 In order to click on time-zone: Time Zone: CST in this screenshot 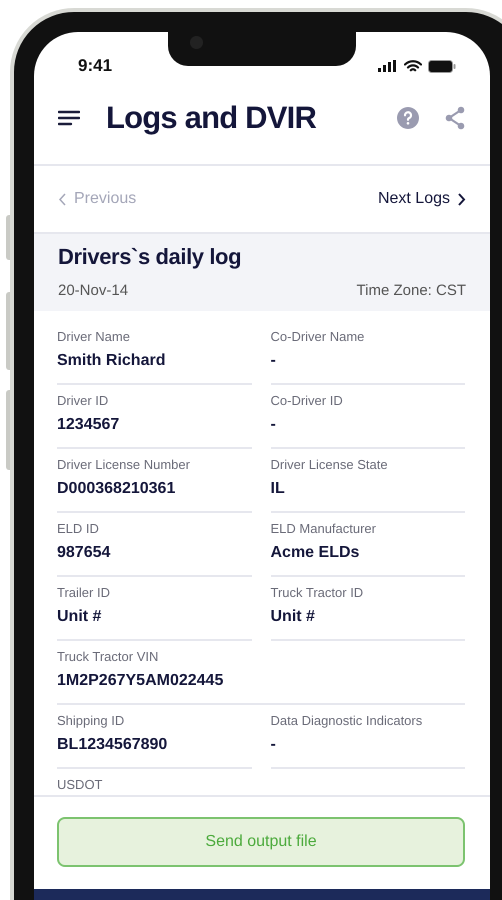, I will do `click(411, 290)`.